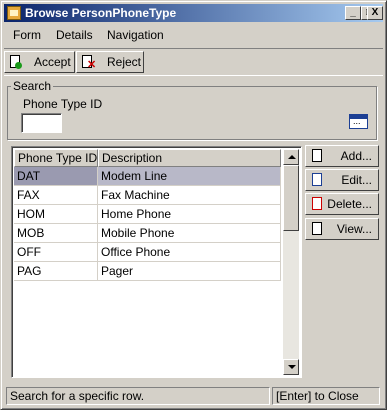 The height and width of the screenshot is (410, 387). I want to click on accept-label: Accept, so click(52, 62).